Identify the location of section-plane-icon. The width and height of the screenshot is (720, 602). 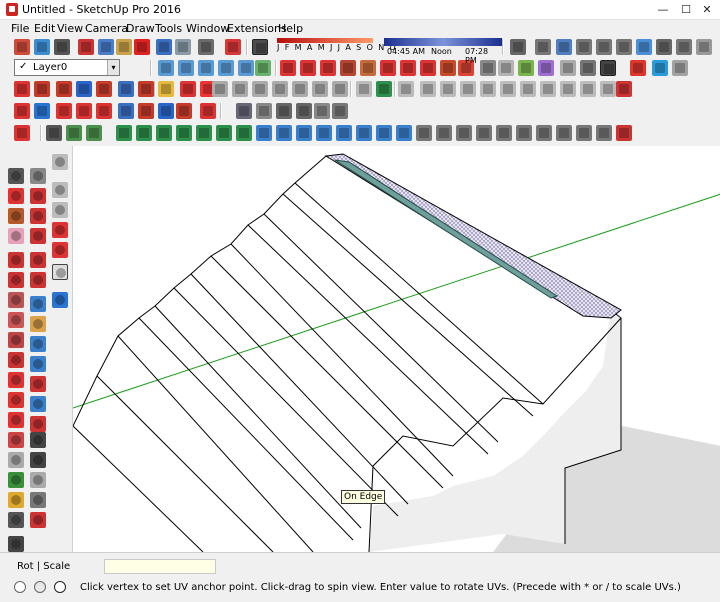
(22, 133).